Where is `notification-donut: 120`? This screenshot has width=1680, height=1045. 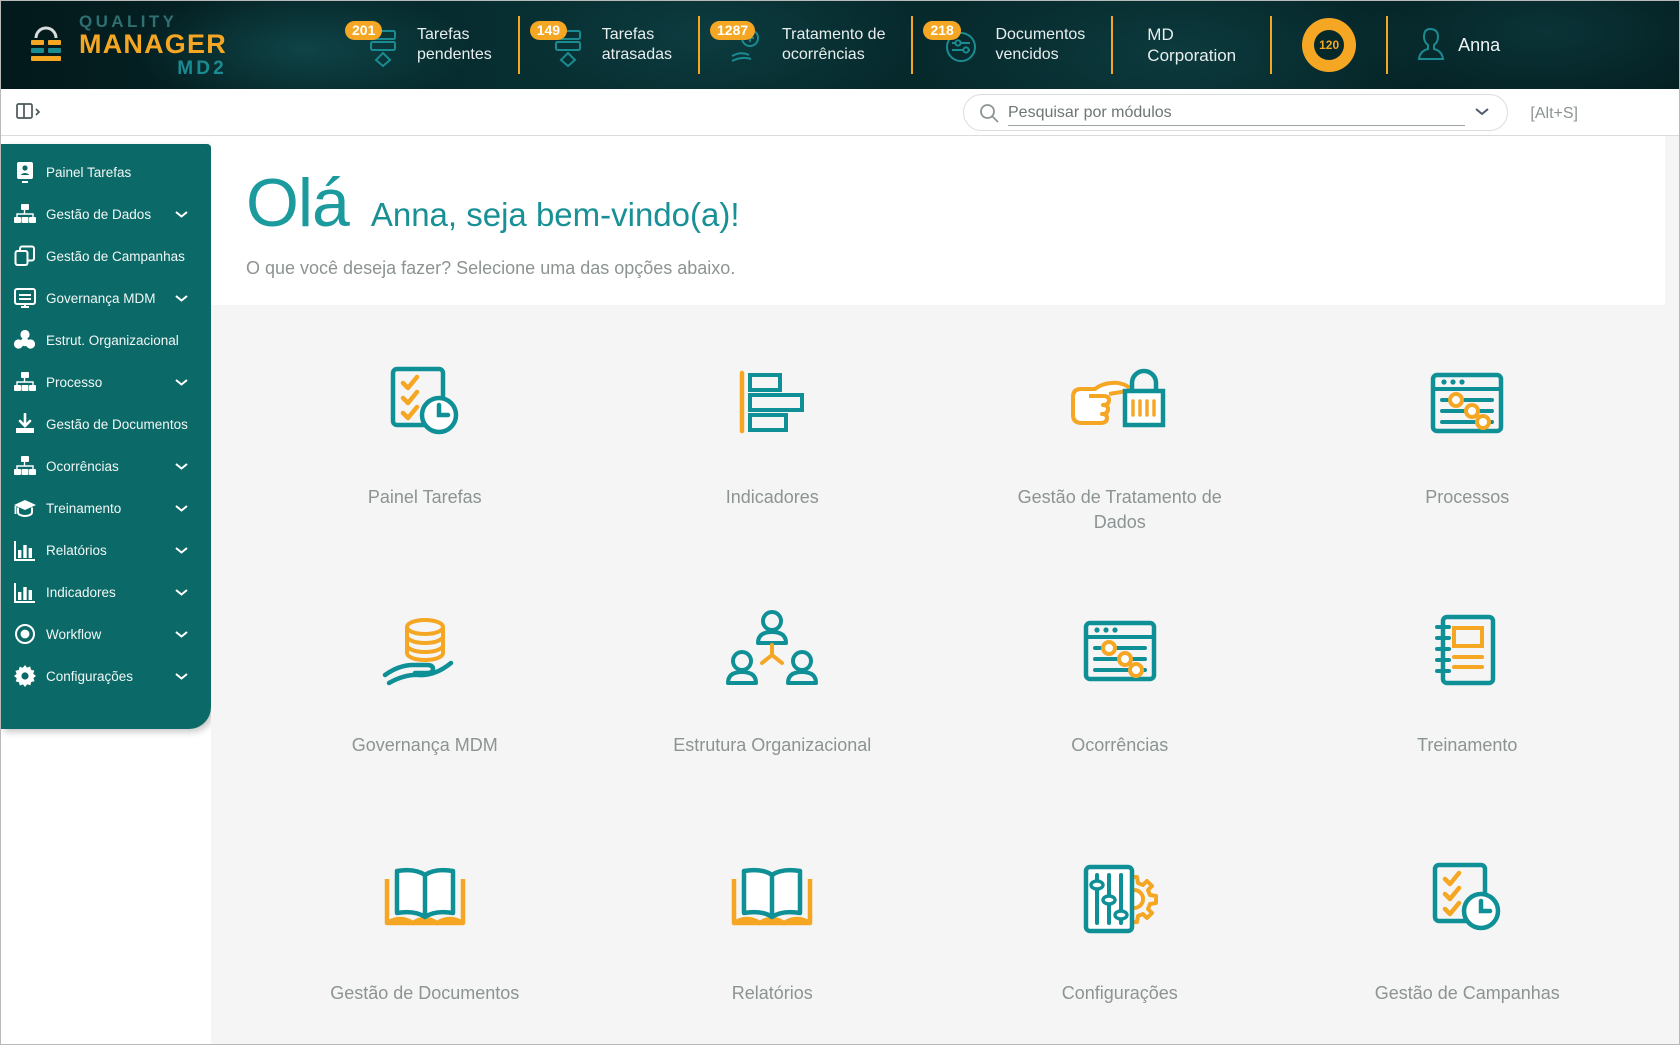 notification-donut: 120 is located at coordinates (1330, 45).